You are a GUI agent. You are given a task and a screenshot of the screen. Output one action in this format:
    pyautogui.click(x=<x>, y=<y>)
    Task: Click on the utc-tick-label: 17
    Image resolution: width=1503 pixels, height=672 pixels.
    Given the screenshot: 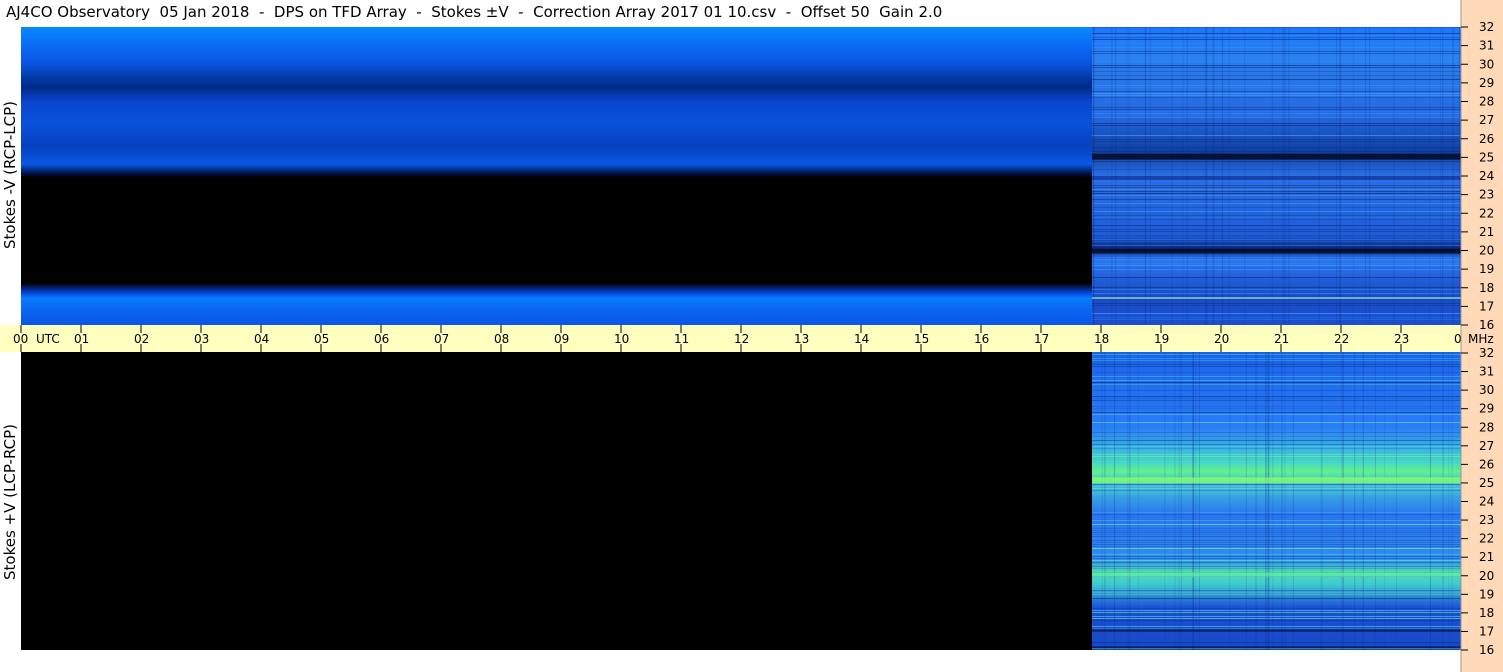 What is the action you would take?
    pyautogui.click(x=1041, y=339)
    